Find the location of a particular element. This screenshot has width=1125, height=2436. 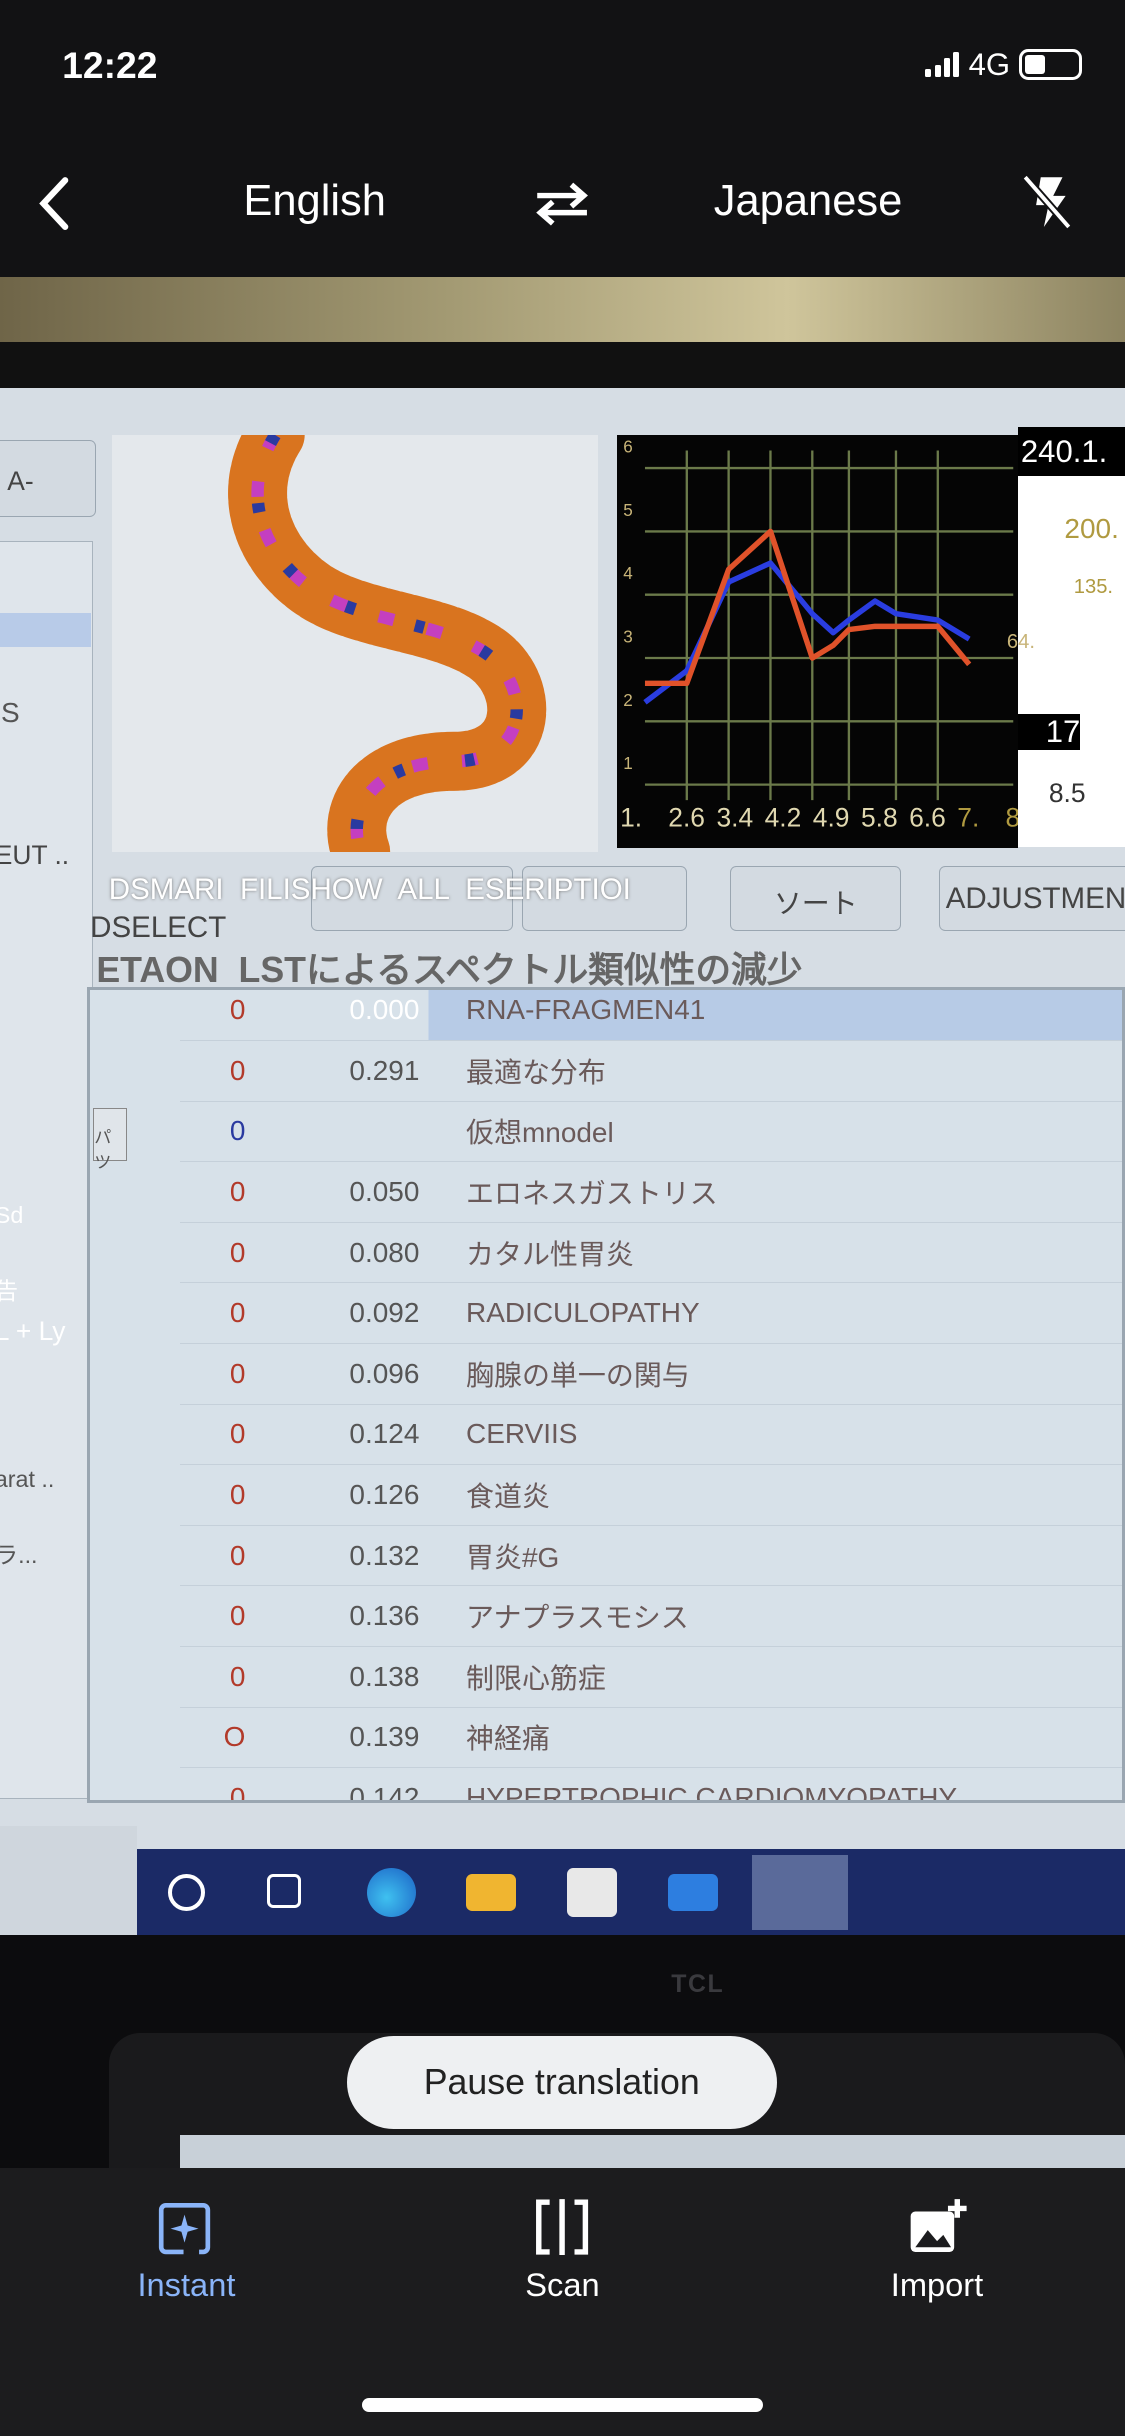

source-language-button: English is located at coordinates (314, 201).